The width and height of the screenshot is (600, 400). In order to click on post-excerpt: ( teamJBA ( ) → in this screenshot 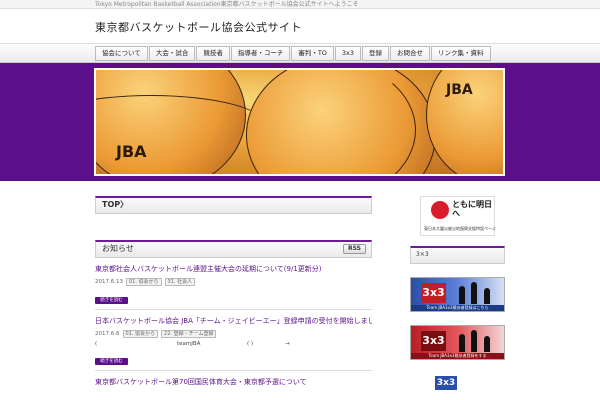, I will do `click(233, 344)`.